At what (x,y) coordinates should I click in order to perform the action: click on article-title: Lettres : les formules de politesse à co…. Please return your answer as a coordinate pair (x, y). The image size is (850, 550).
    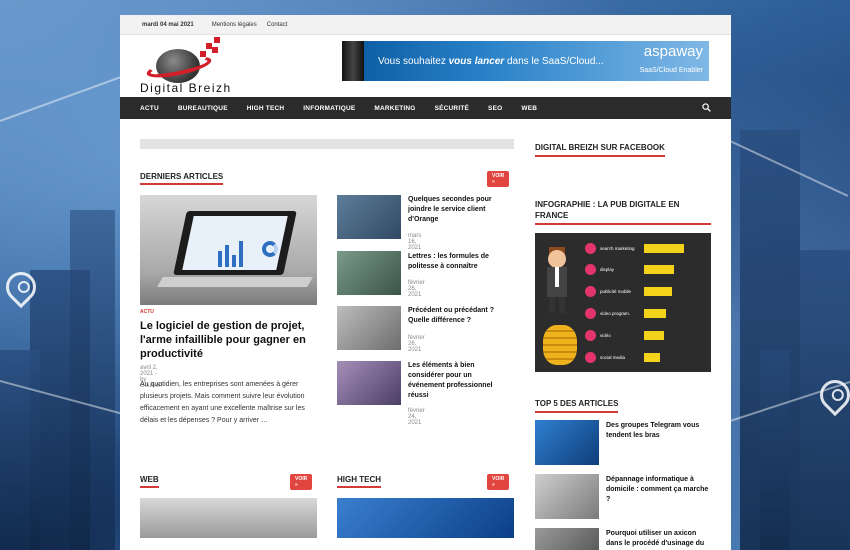
    Looking at the image, I should click on (458, 262).